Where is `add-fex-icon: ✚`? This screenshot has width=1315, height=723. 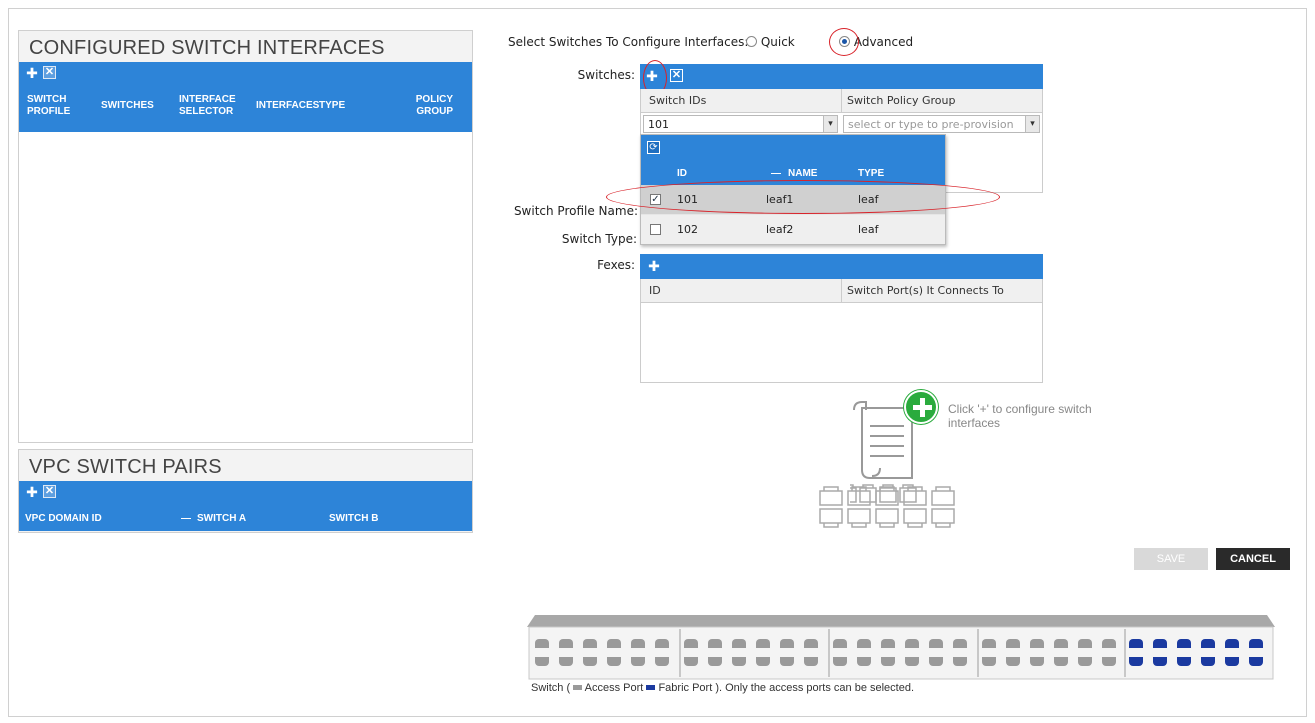
add-fex-icon: ✚ is located at coordinates (654, 266).